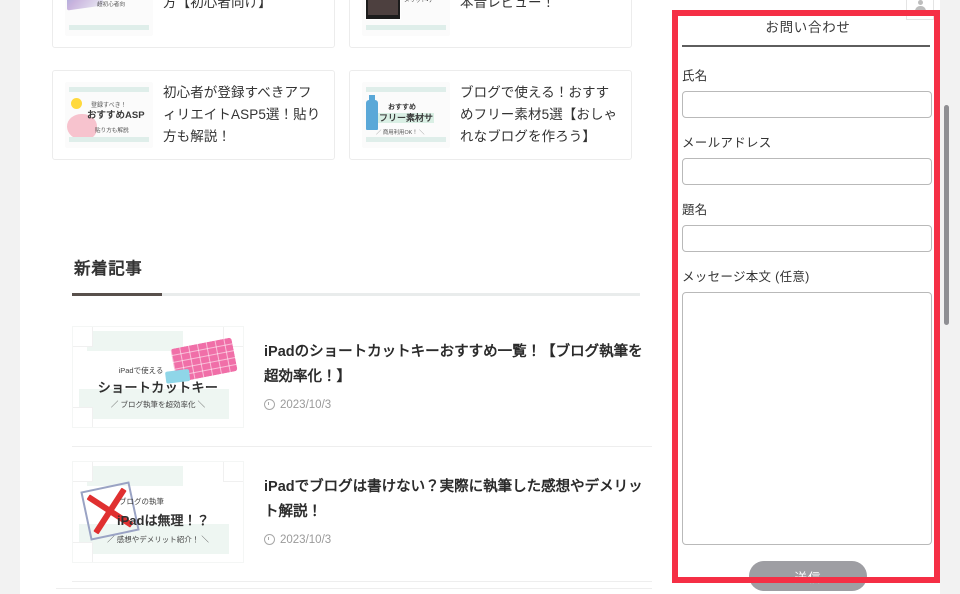 The height and width of the screenshot is (594, 960). What do you see at coordinates (807, 238) in the screenshot?
I see `subject-input` at bounding box center [807, 238].